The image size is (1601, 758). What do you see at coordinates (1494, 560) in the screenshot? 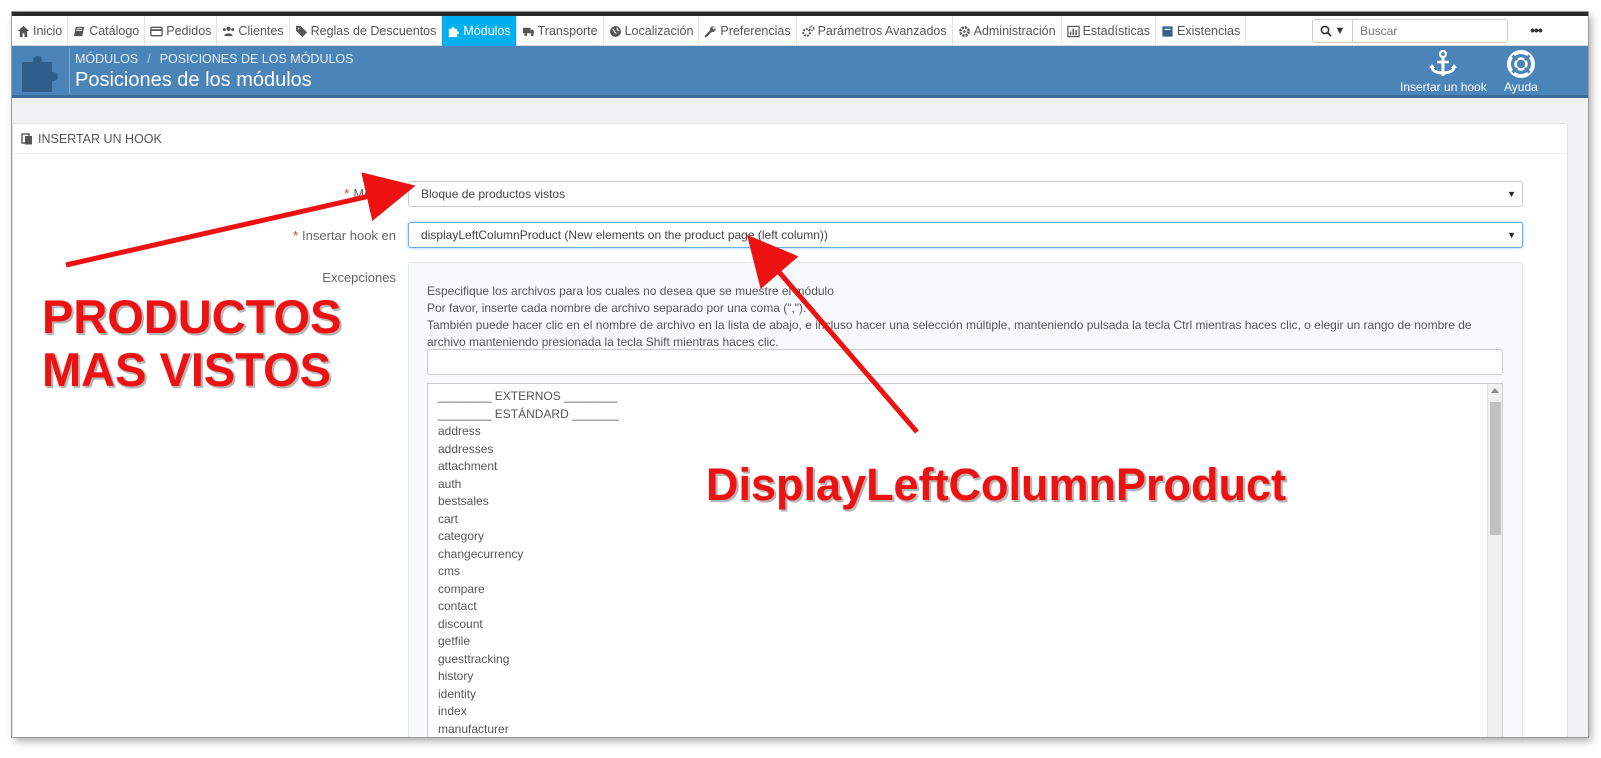
I see `list-scrollbar` at bounding box center [1494, 560].